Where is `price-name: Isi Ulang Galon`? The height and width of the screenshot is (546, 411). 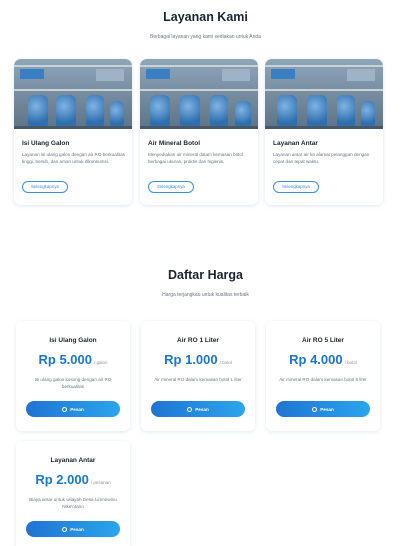
price-name: Isi Ulang Galon is located at coordinates (73, 340).